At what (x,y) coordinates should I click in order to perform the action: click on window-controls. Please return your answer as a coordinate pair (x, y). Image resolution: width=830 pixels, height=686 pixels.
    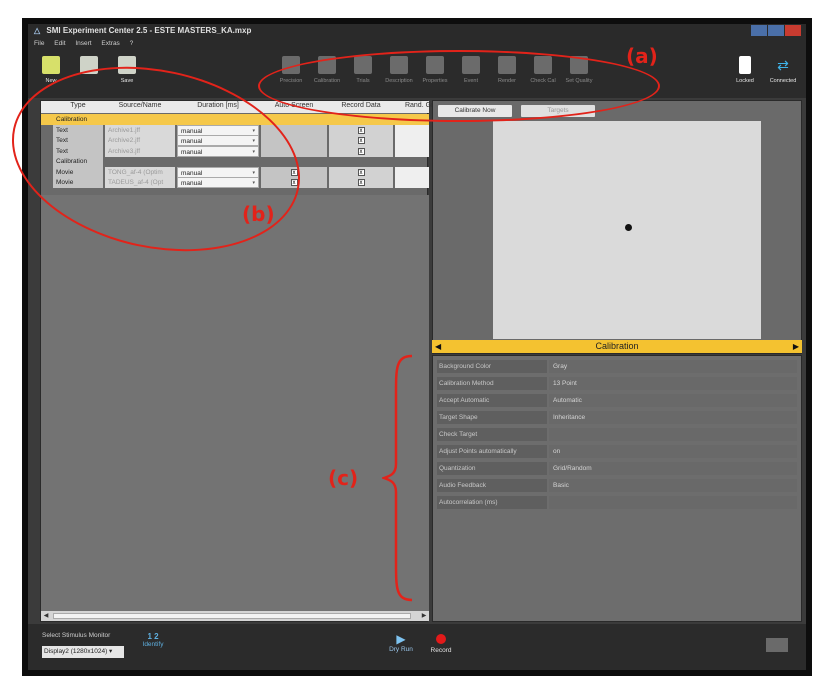
    Looking at the image, I should click on (776, 30).